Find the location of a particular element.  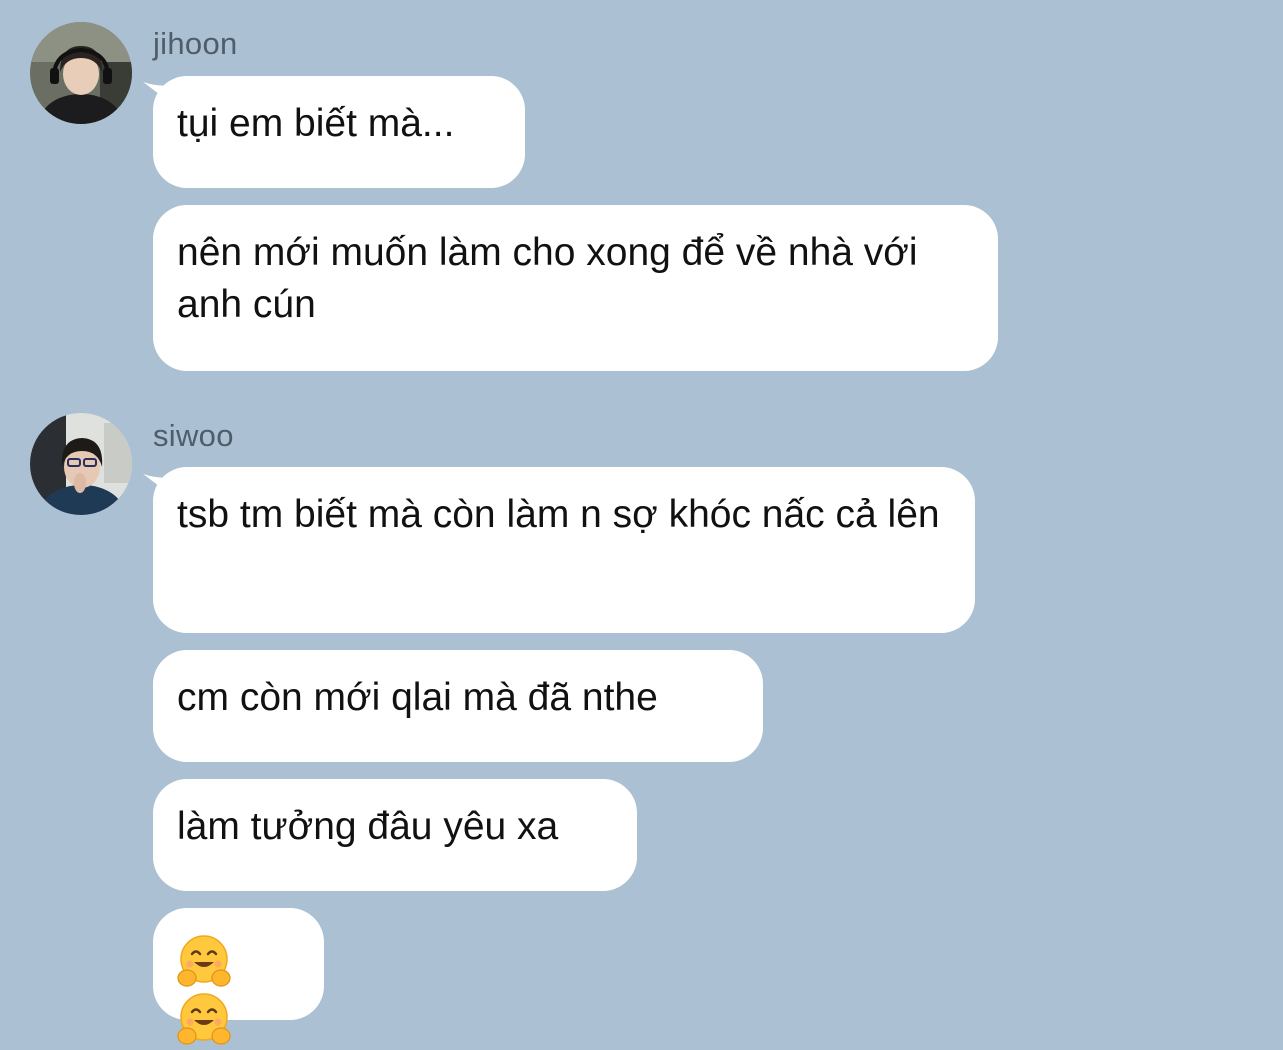

avatar-siwoo is located at coordinates (81, 464).